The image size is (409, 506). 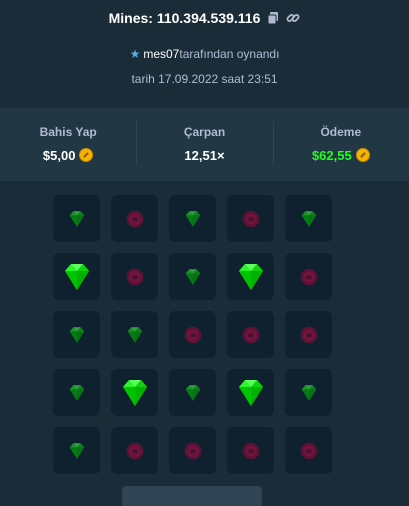 I want to click on star-icon: ★, so click(x=135, y=54).